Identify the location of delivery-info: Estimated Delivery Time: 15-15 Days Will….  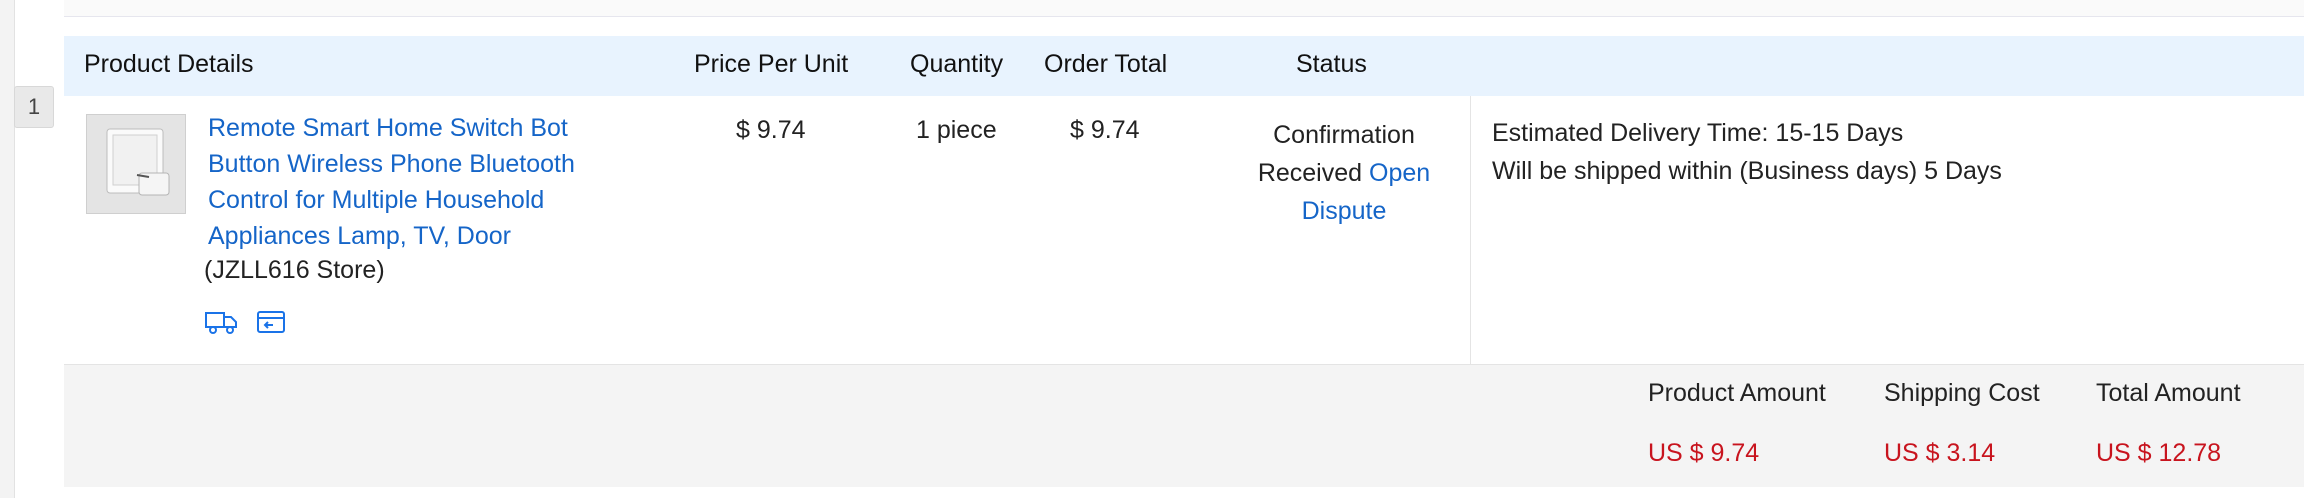
(1747, 152).